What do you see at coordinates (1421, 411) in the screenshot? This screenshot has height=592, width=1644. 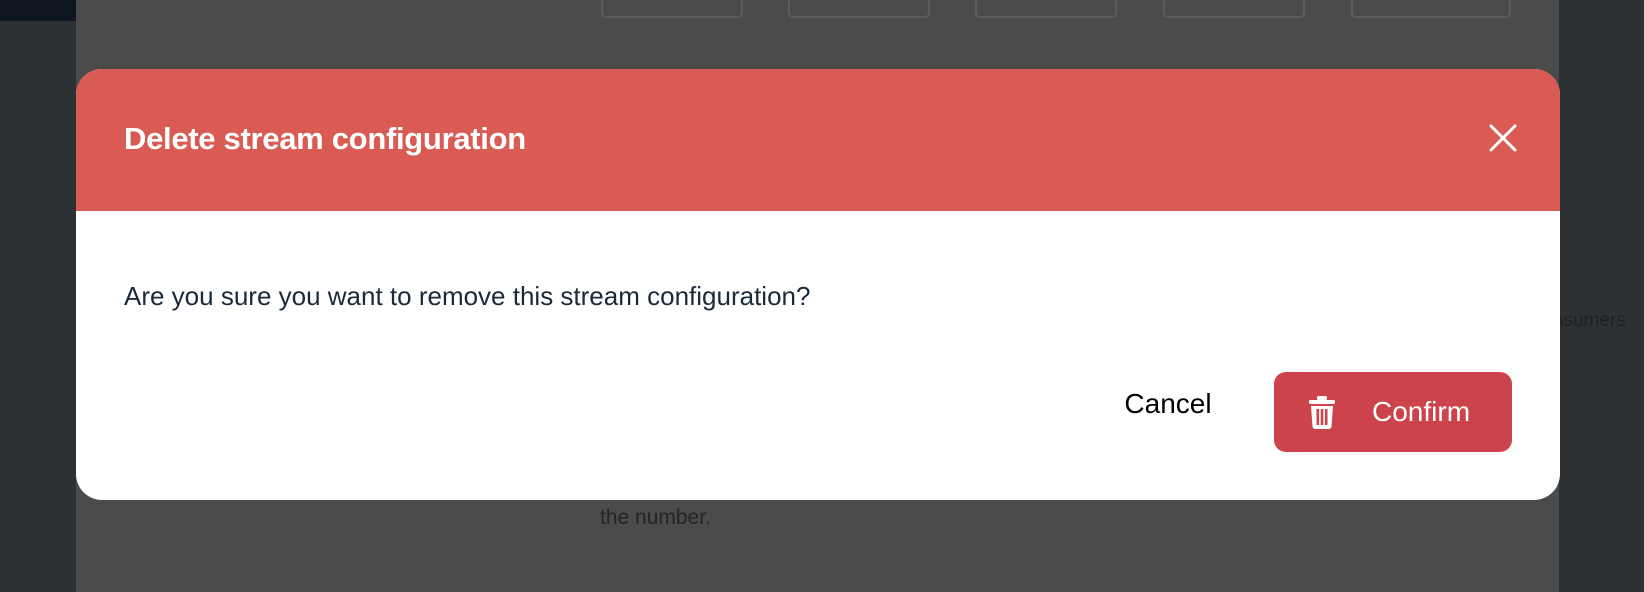 I see `confirm-button-label: Confirm` at bounding box center [1421, 411].